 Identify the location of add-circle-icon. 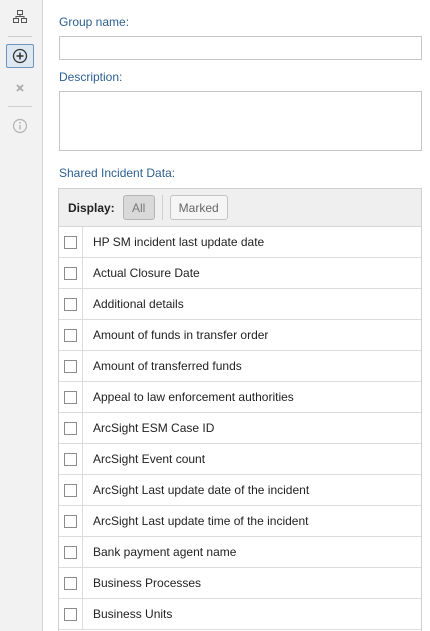
(20, 56).